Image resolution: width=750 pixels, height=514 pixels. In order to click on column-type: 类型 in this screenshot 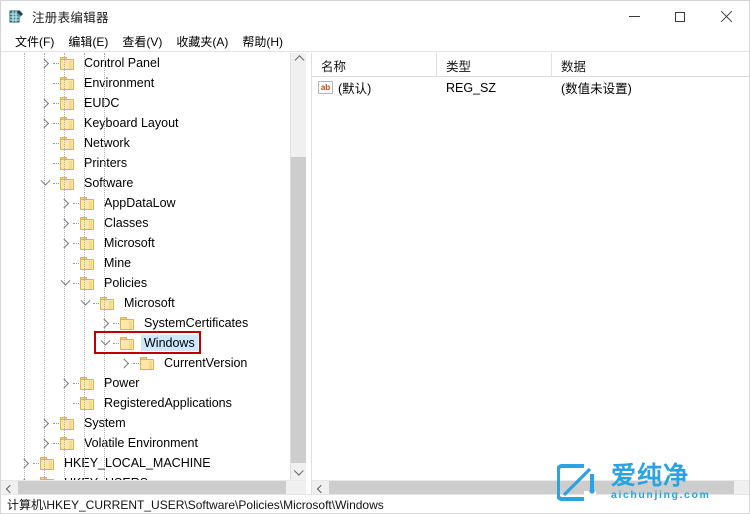, I will do `click(494, 65)`.